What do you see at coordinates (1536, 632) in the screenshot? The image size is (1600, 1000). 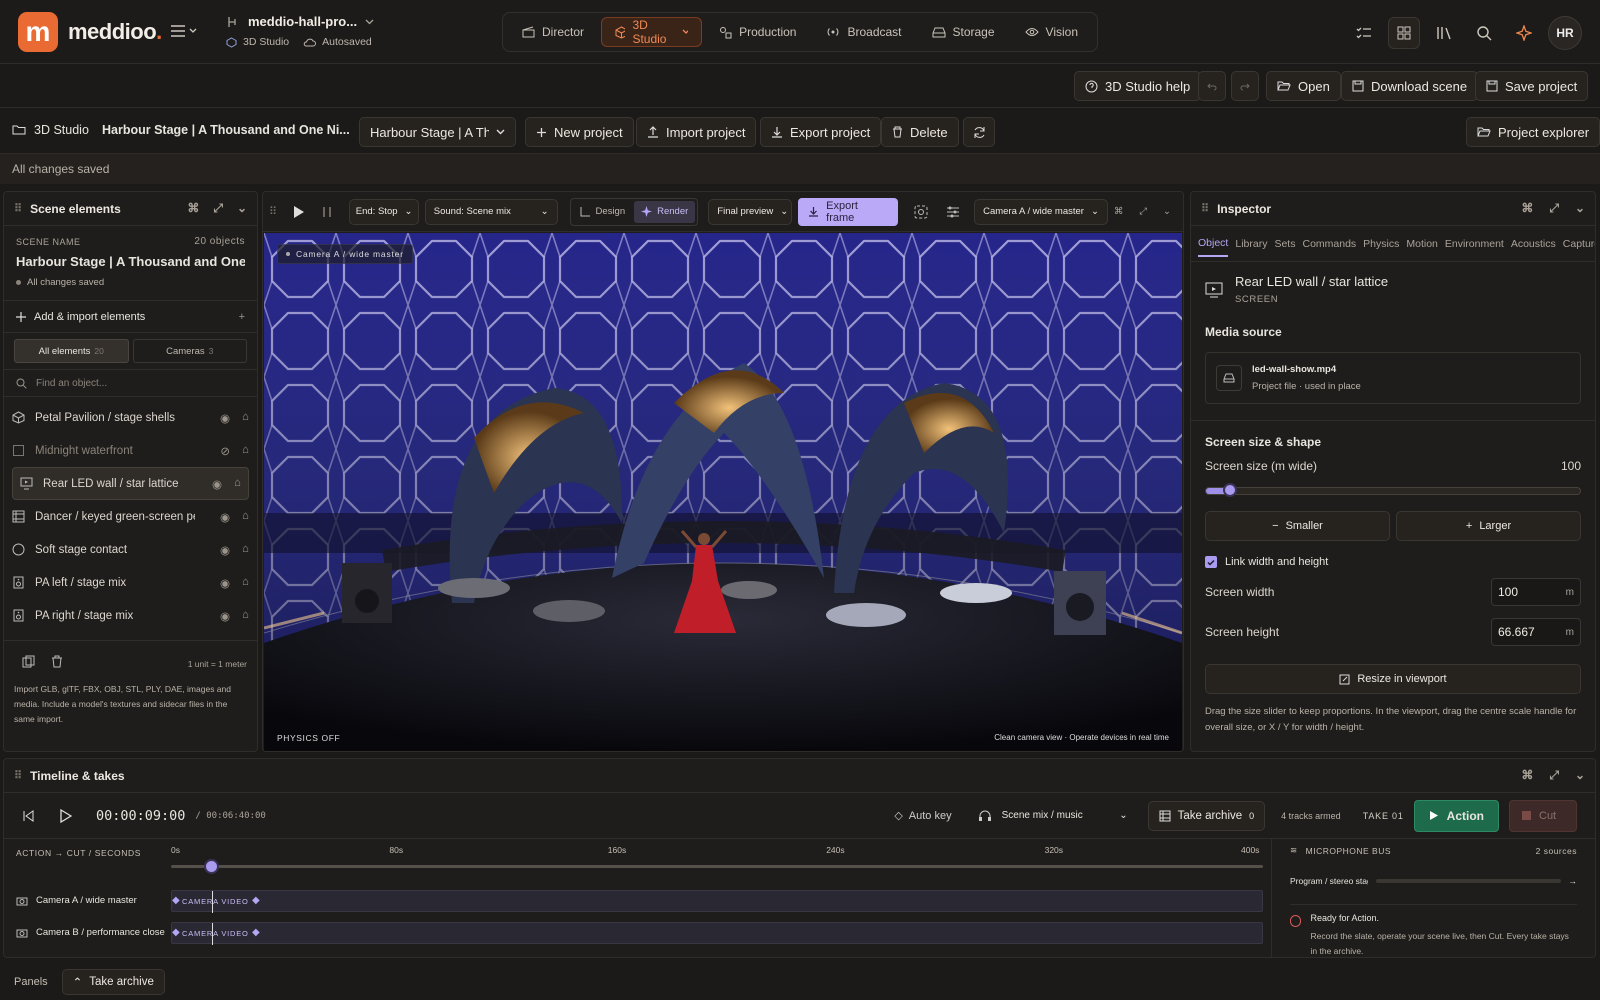 I see `height-input: 66.667 m` at bounding box center [1536, 632].